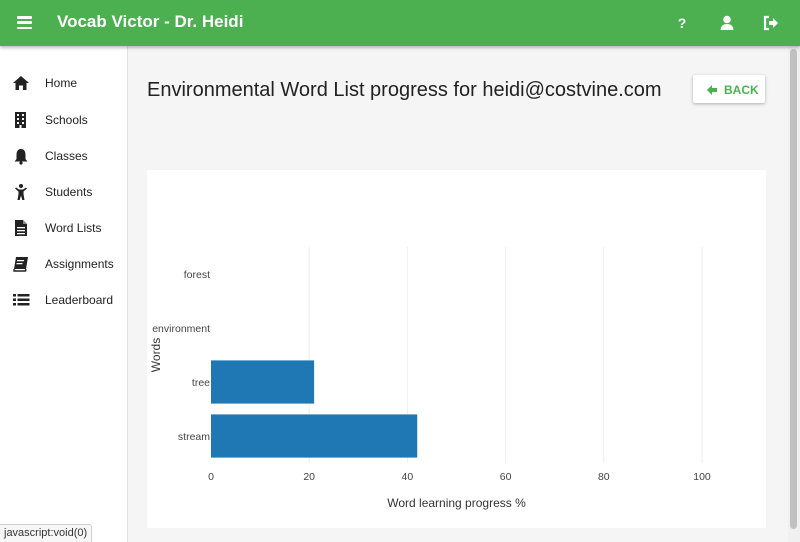 This screenshot has height=542, width=800. Describe the element at coordinates (150, 21) in the screenshot. I see `app-title: Vocab Victor - Dr. Heidi` at that location.